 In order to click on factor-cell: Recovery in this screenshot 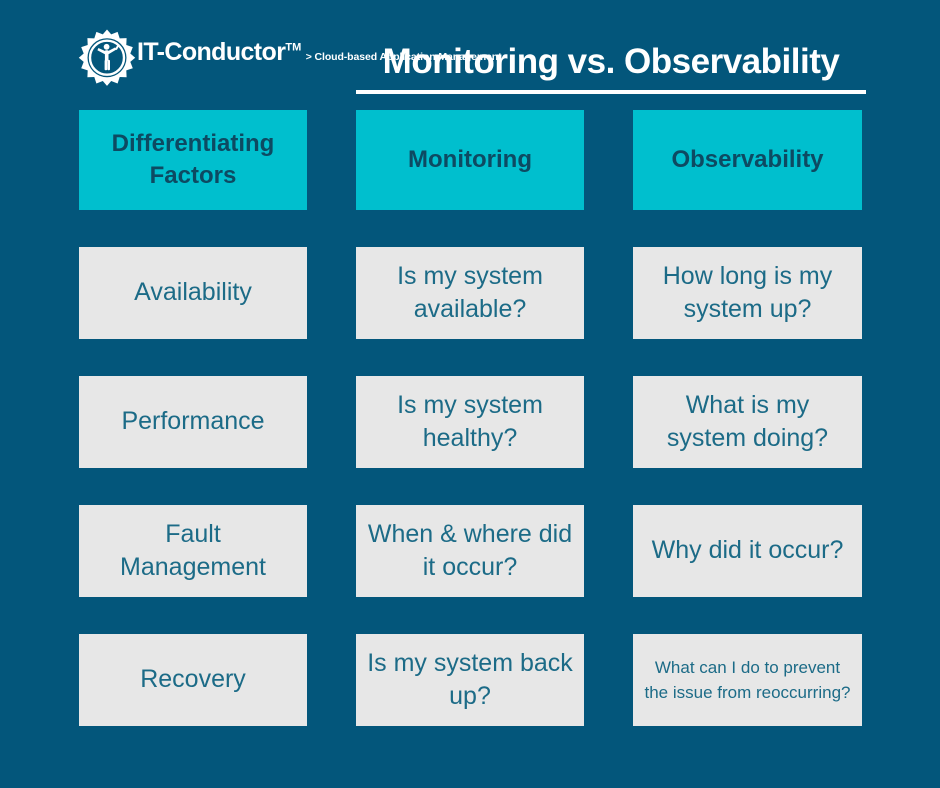, I will do `click(193, 680)`.